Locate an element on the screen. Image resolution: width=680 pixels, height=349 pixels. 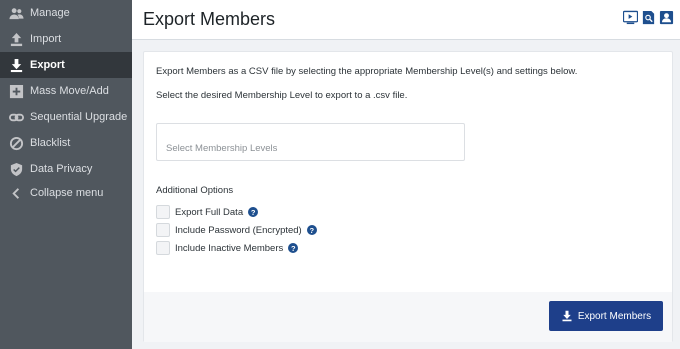
sidebar-item-export: Export is located at coordinates (66, 65).